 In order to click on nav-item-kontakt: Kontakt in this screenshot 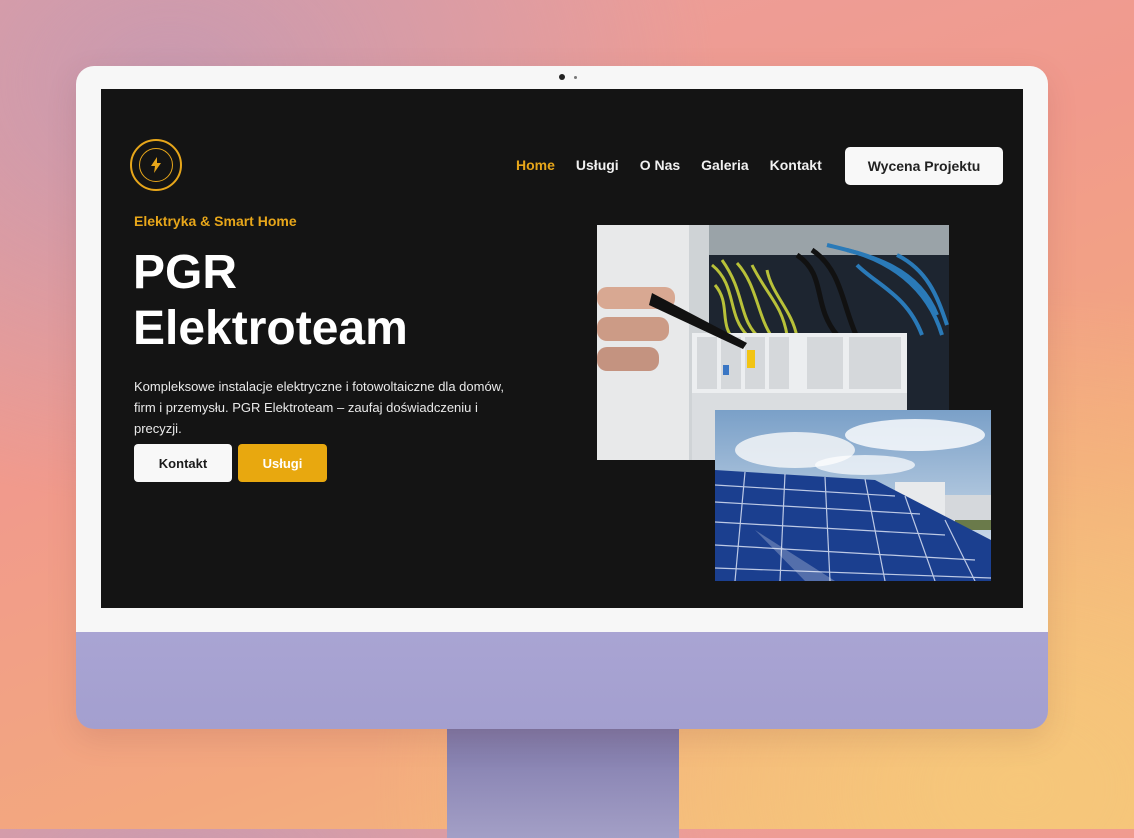, I will do `click(796, 165)`.